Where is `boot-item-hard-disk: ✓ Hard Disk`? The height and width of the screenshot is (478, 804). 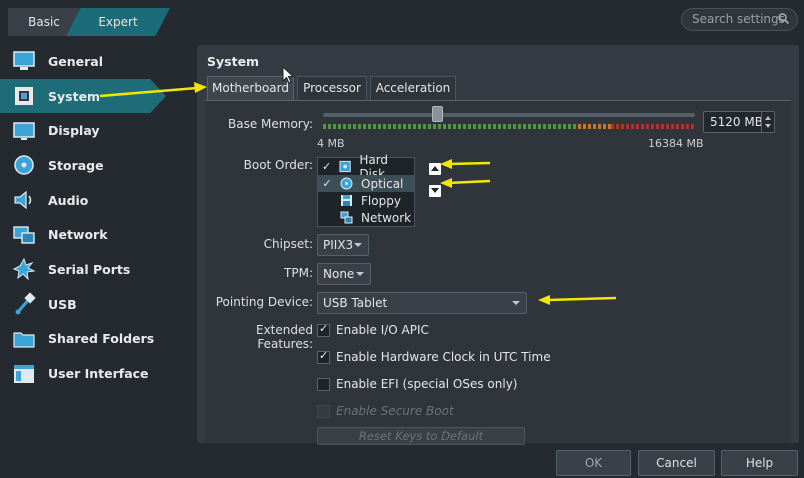
boot-item-hard-disk: ✓ Hard Disk is located at coordinates (366, 167).